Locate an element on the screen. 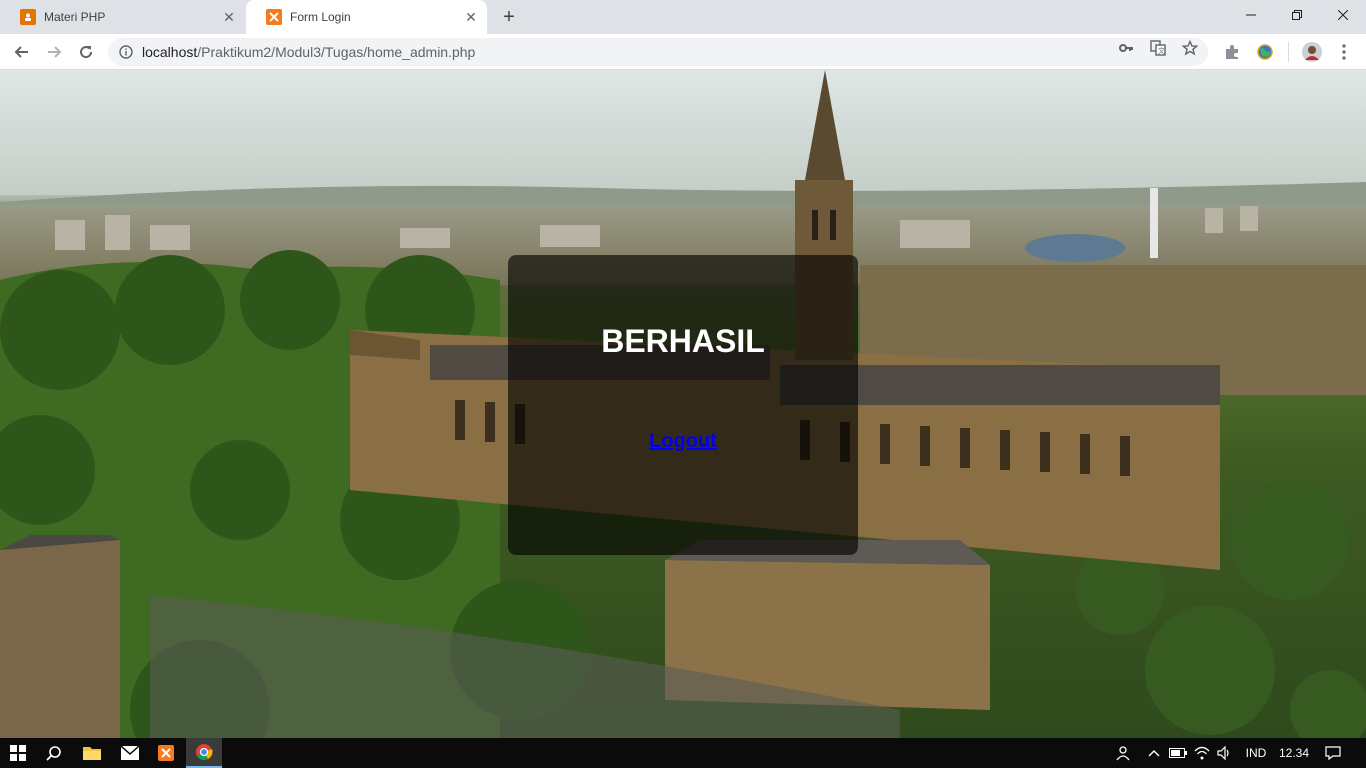  key-icon is located at coordinates (1126, 48).